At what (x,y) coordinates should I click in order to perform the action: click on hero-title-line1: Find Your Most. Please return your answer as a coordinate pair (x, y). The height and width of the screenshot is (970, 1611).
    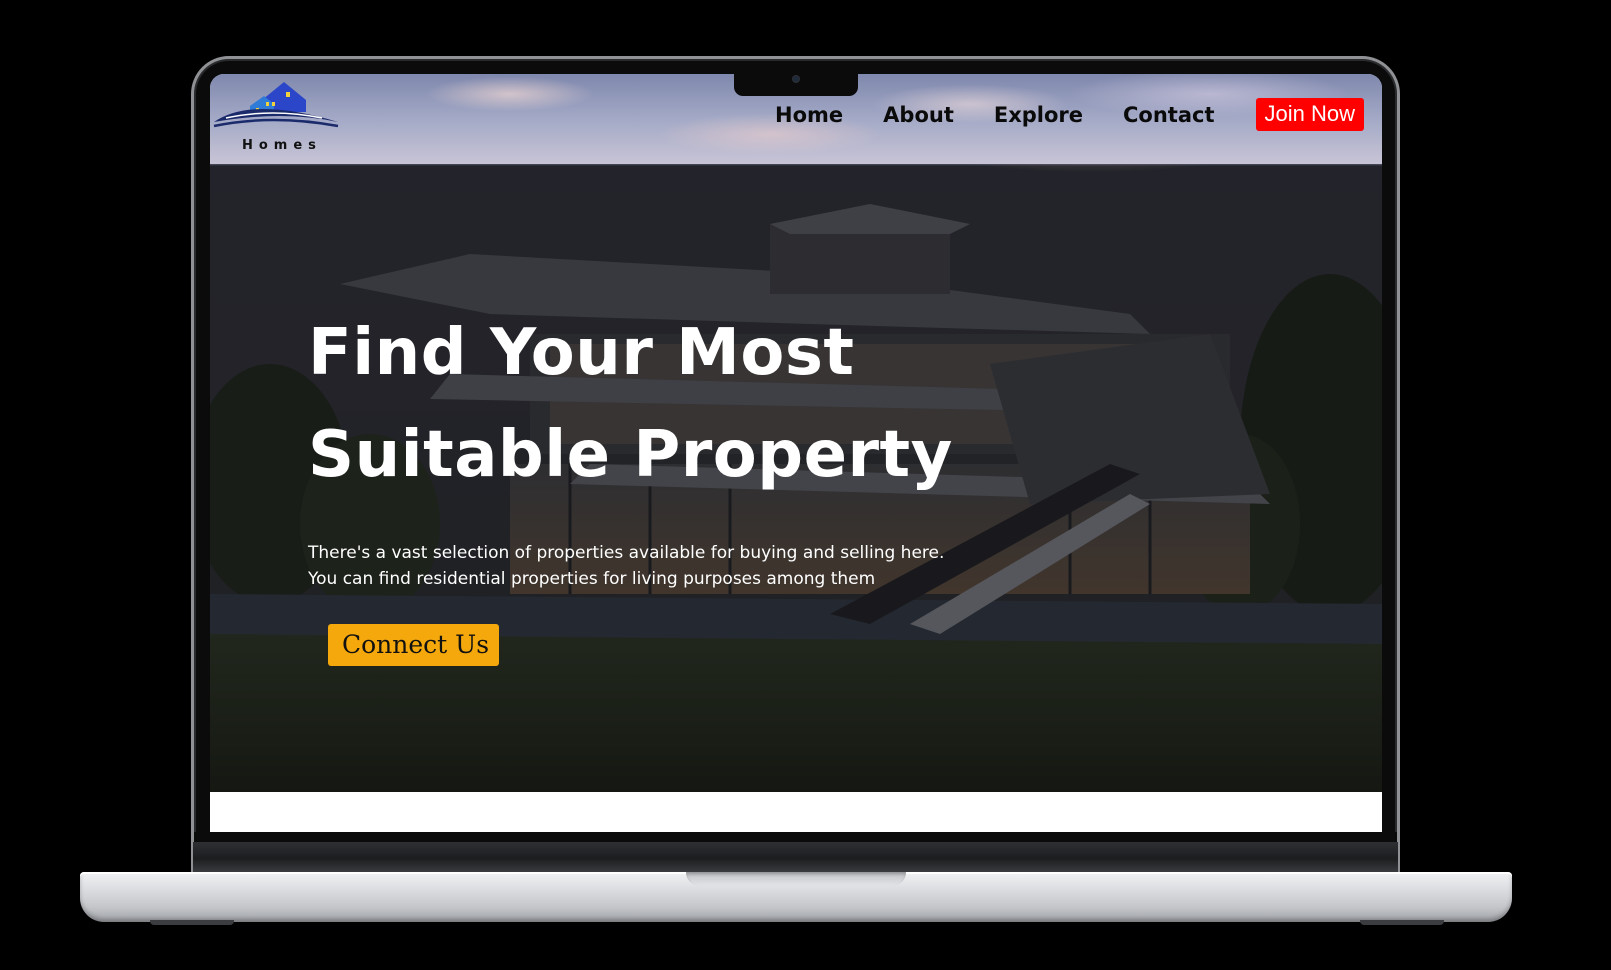
    Looking at the image, I should click on (581, 353).